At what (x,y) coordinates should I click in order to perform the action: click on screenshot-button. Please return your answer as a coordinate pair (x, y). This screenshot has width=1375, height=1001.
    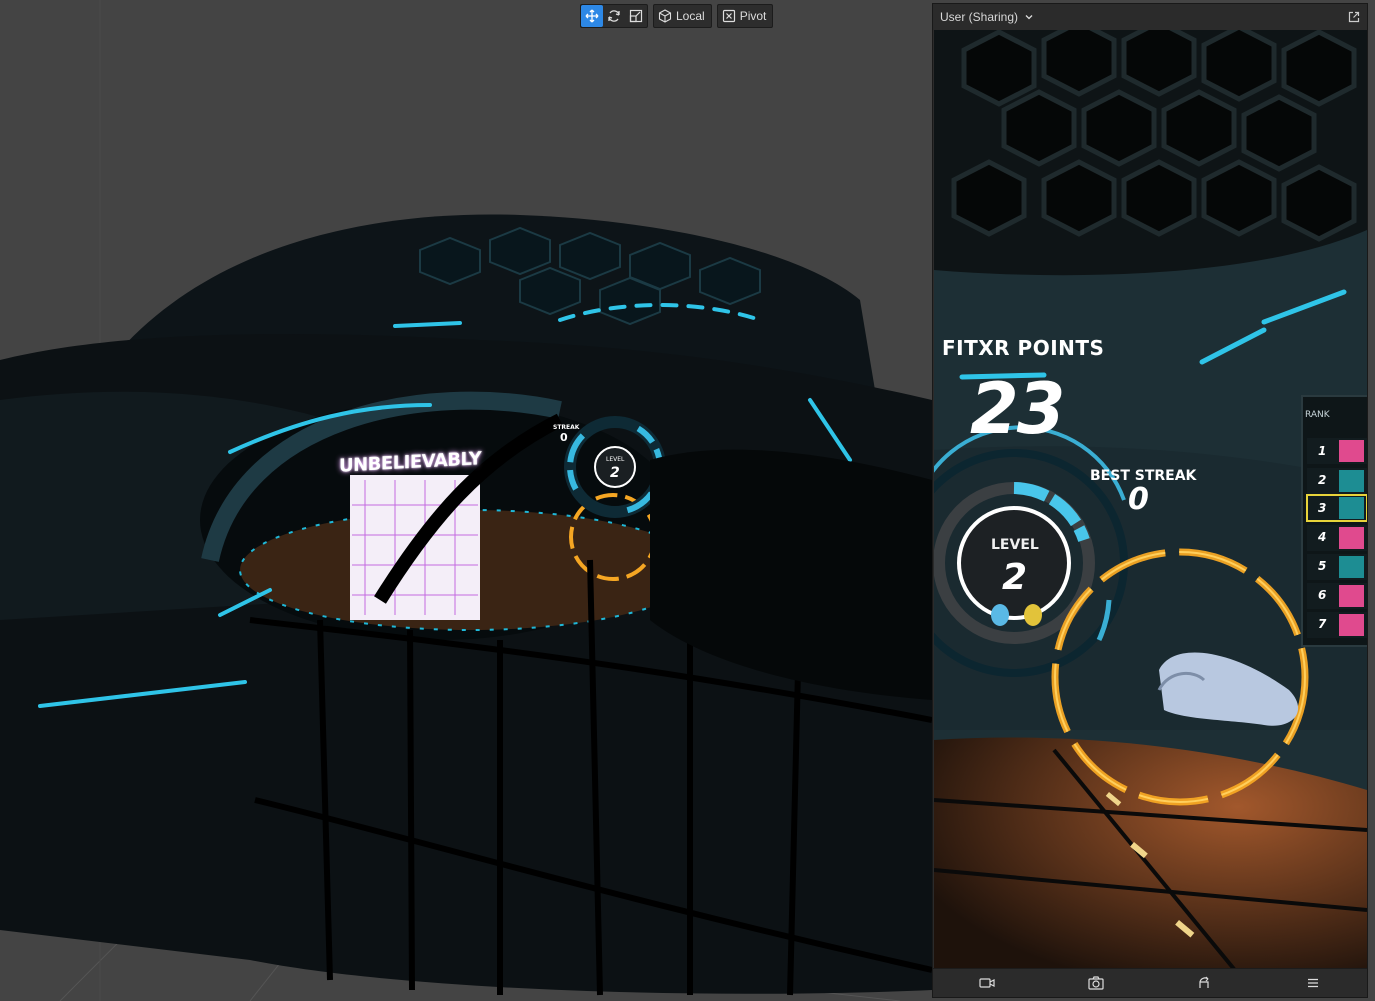
    Looking at the image, I should click on (1096, 983).